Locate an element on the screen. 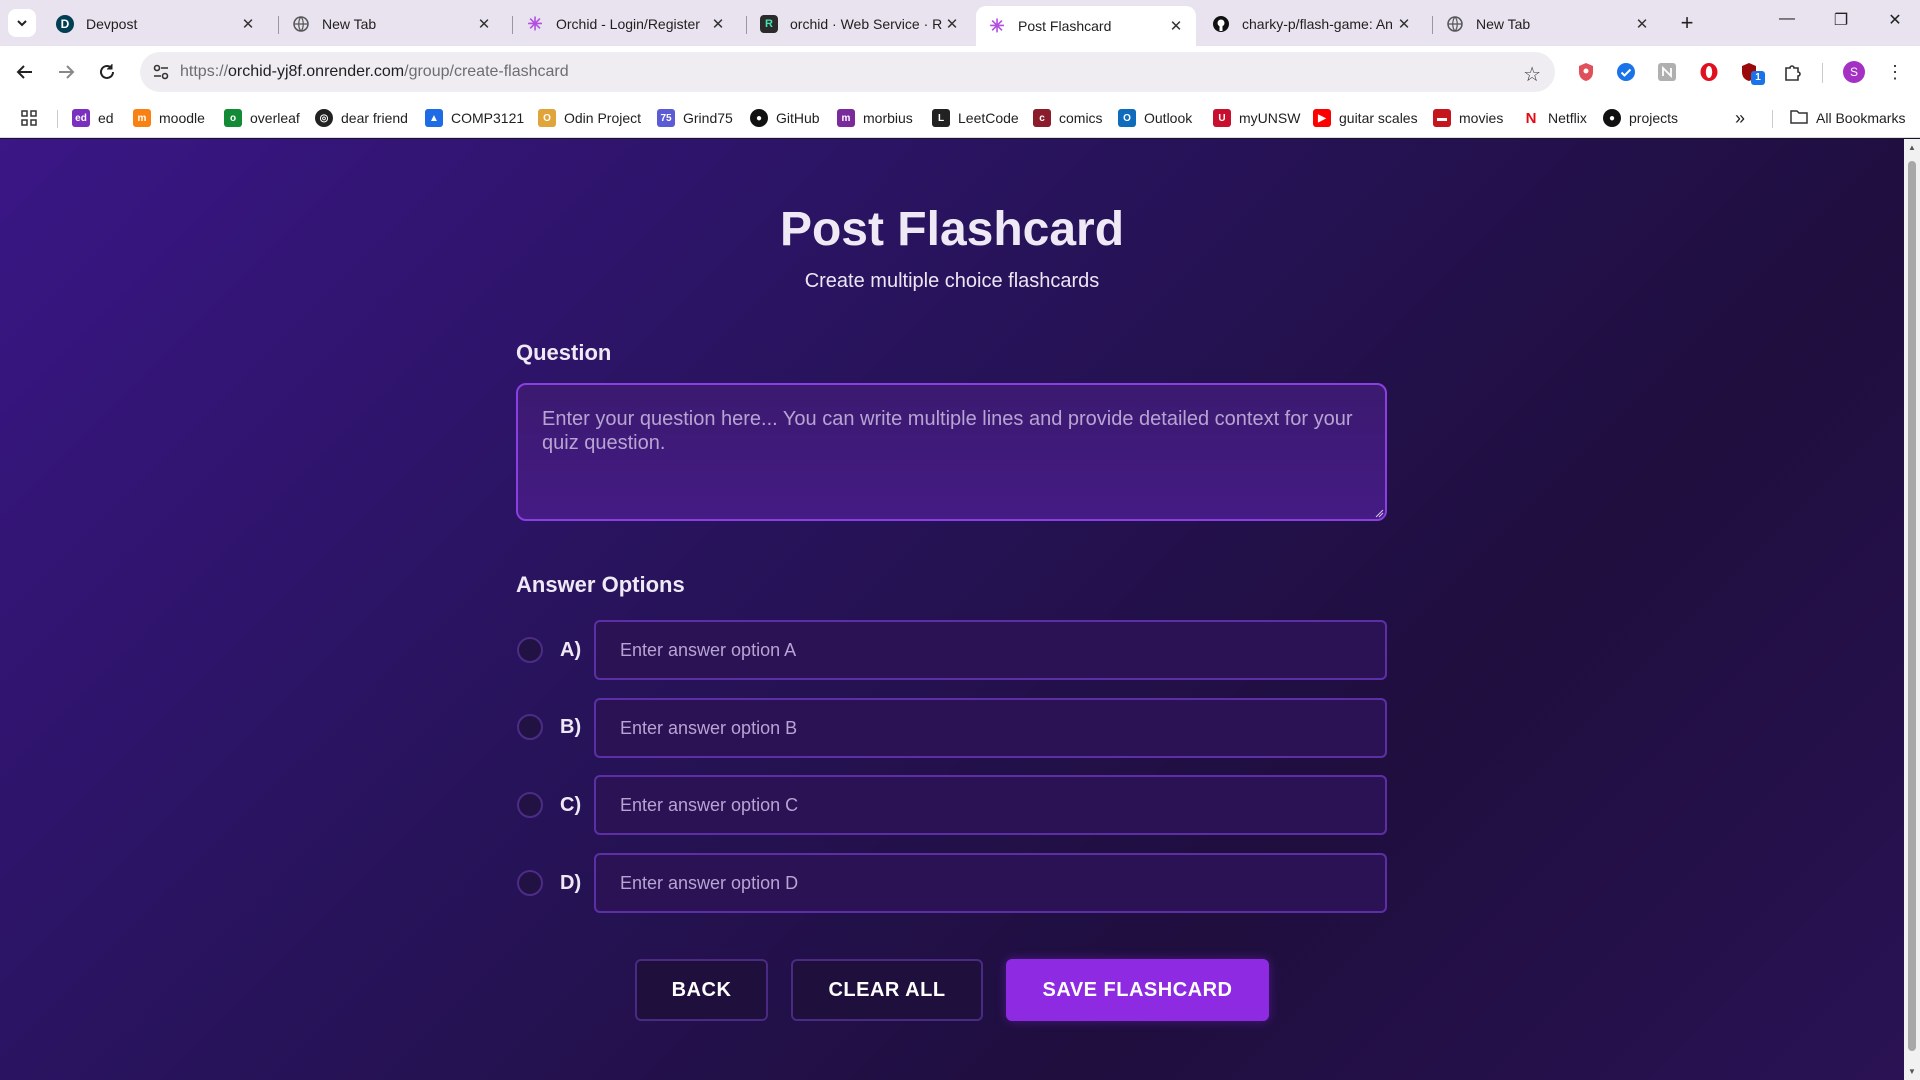  url-scheme: https:// is located at coordinates (204, 71).